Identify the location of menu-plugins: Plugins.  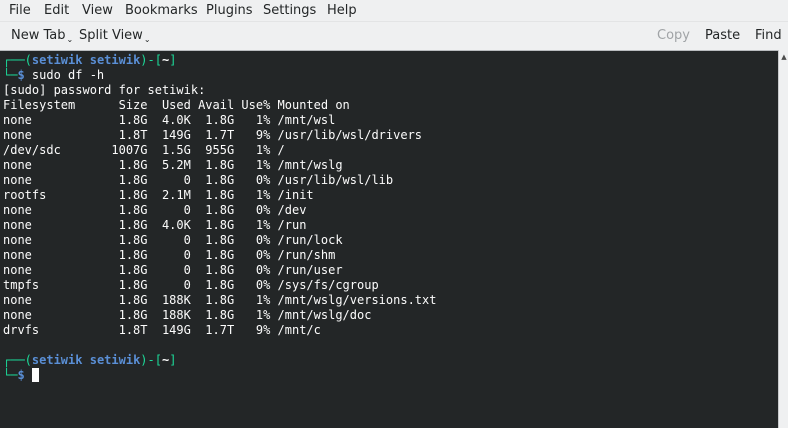
(229, 10).